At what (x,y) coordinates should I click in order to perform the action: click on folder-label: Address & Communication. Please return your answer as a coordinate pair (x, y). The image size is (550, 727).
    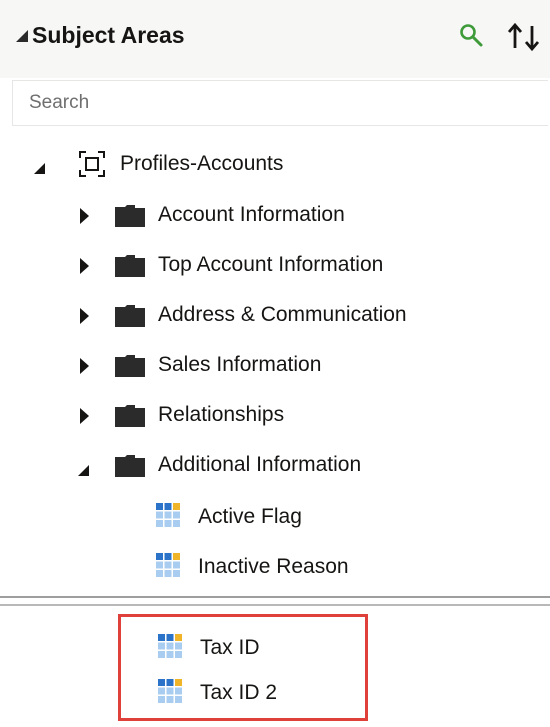
    Looking at the image, I should click on (282, 314).